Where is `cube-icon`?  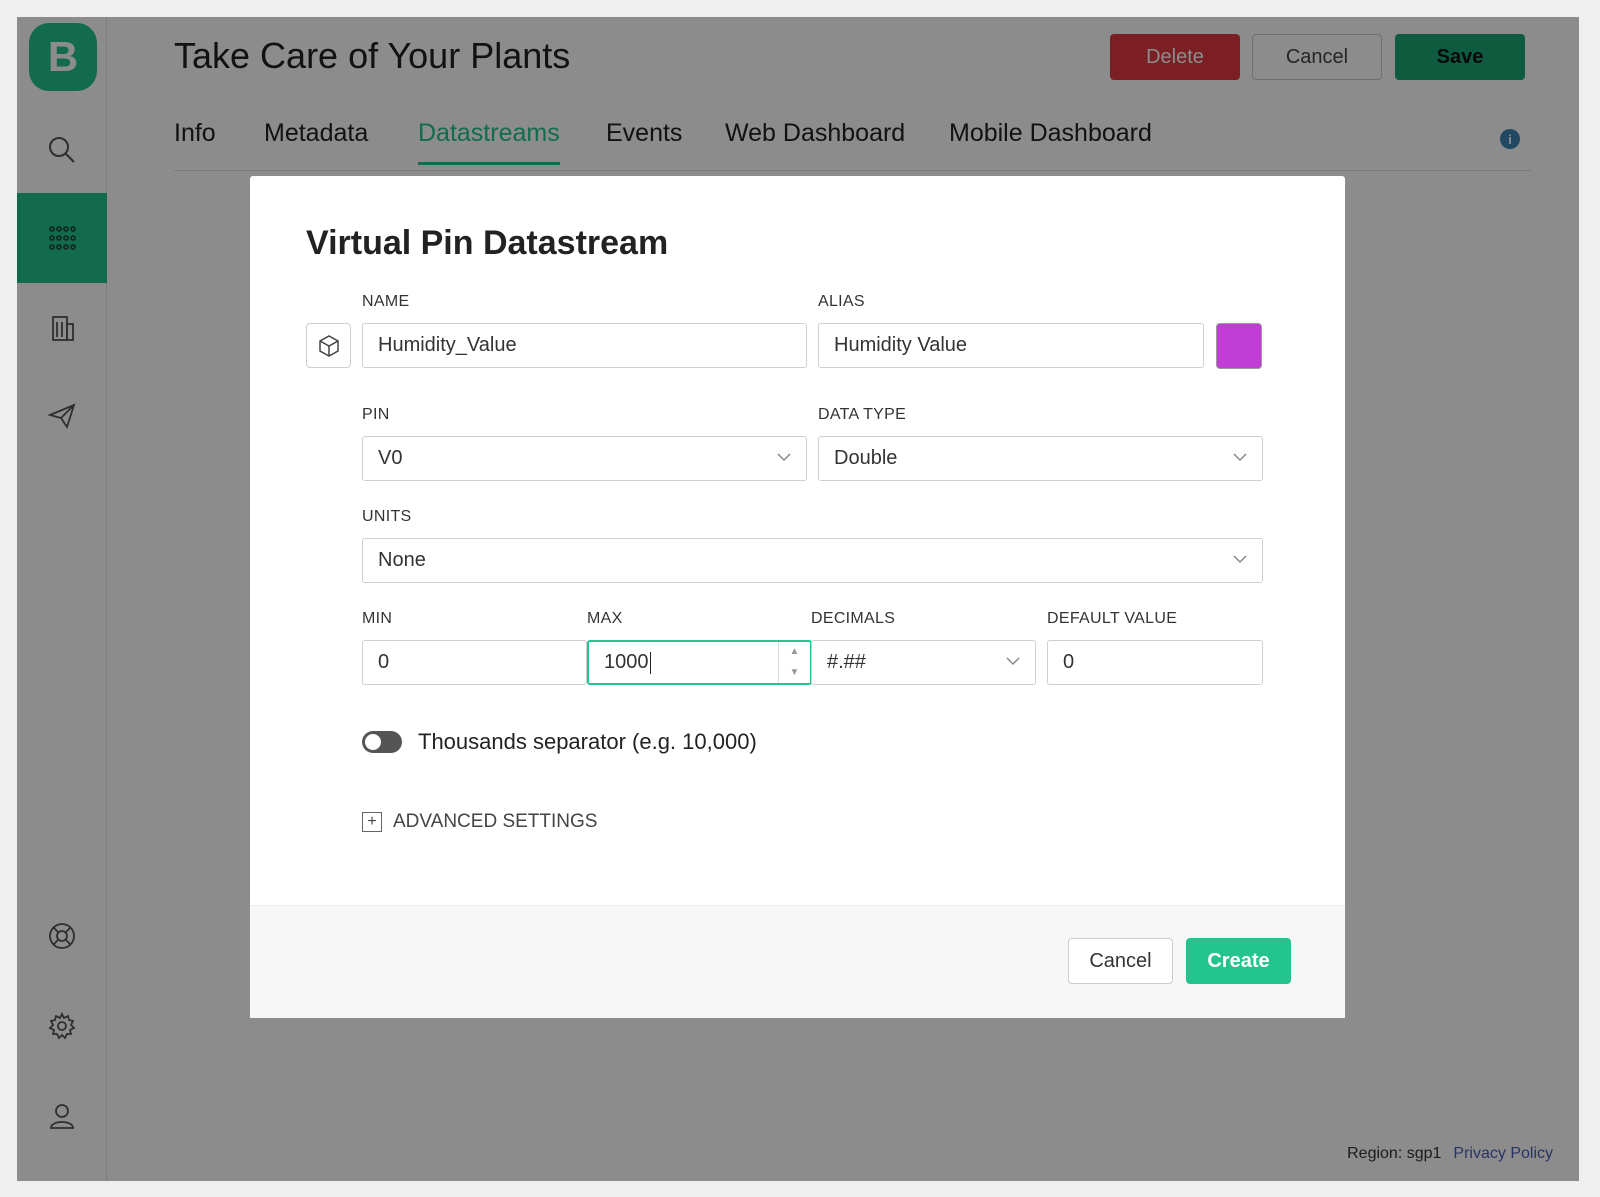 cube-icon is located at coordinates (328, 345).